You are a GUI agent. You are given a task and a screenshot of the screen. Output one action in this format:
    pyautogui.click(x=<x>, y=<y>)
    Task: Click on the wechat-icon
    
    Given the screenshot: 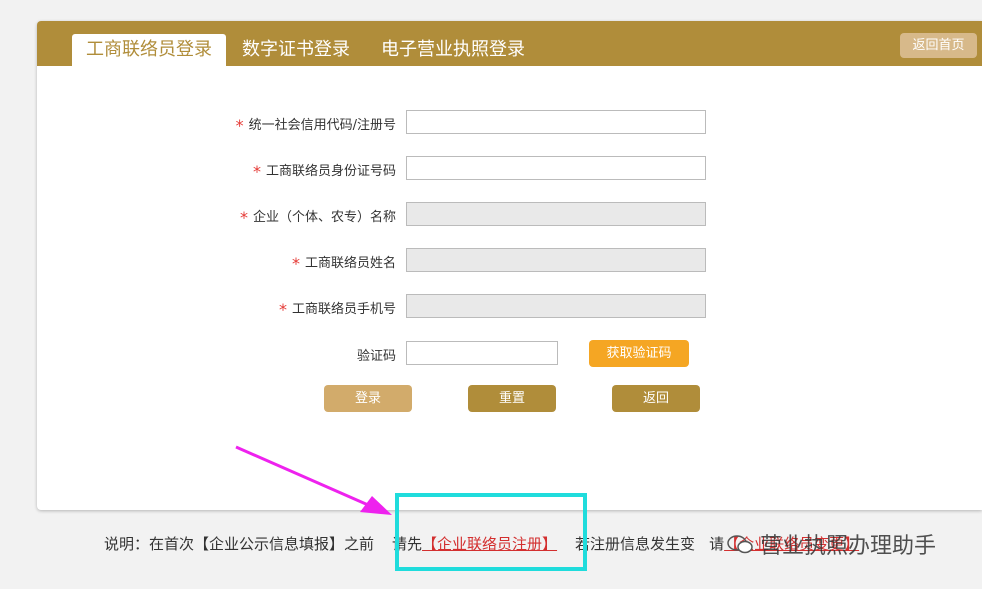 What is the action you would take?
    pyautogui.click(x=740, y=544)
    